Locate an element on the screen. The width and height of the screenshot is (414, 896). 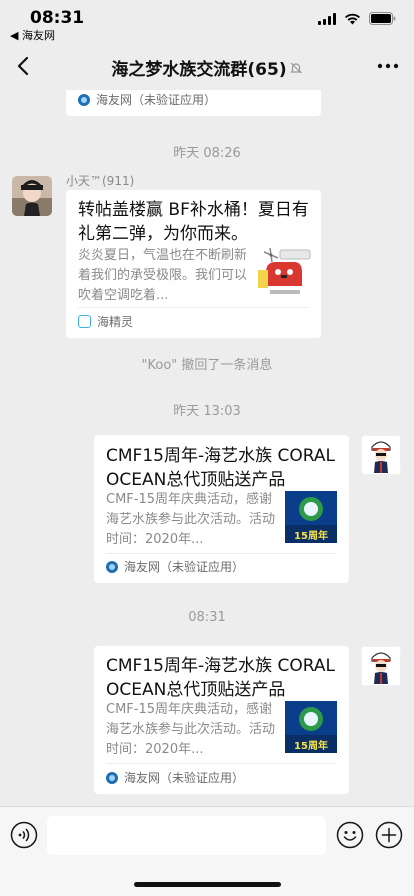
timestamp: 昨天 13:03 is located at coordinates (207, 411).